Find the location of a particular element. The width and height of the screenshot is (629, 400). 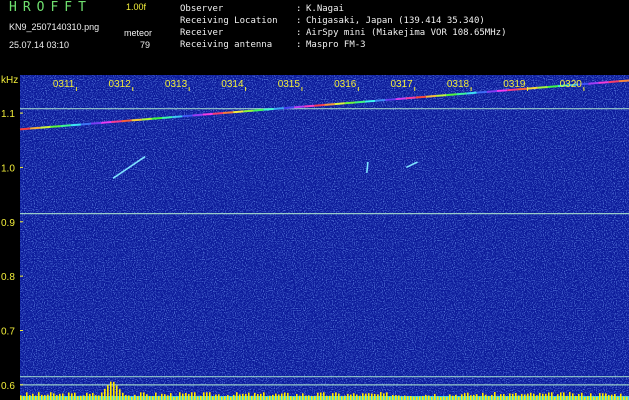

info-key: Receiving antenna is located at coordinates (226, 45).